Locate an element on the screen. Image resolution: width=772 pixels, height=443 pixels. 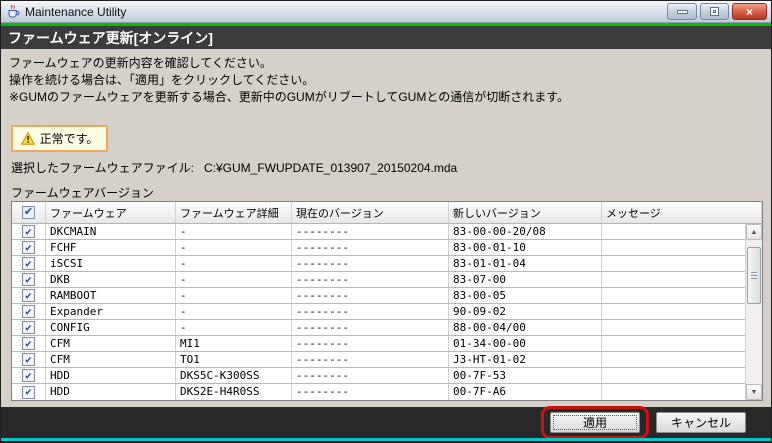
select-all-checkbox: ✔ is located at coordinates (29, 212).